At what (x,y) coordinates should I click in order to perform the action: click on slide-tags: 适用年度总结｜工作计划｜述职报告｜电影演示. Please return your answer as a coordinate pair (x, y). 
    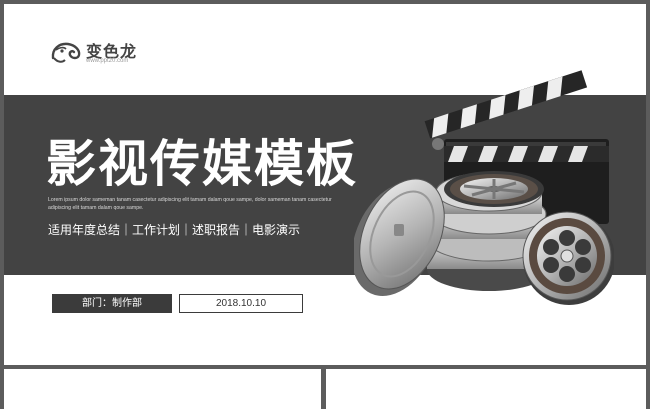
    Looking at the image, I should click on (174, 230).